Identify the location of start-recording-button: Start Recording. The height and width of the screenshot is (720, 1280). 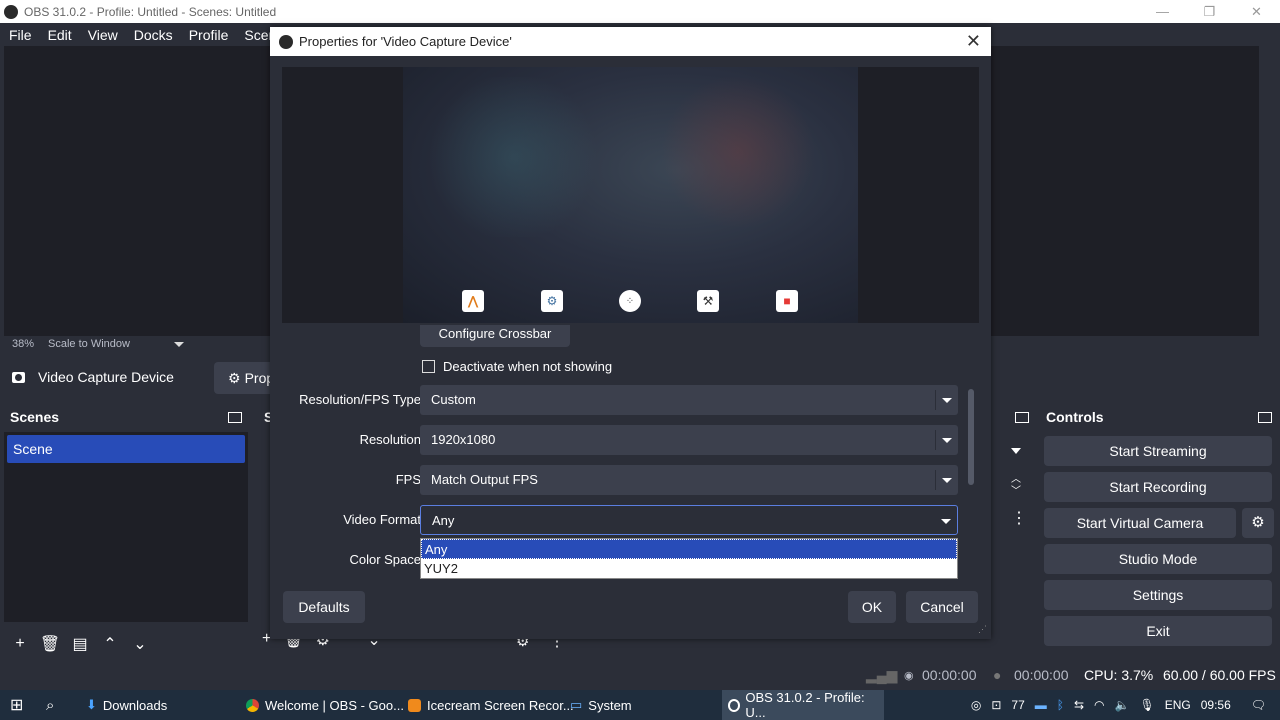
(1158, 487).